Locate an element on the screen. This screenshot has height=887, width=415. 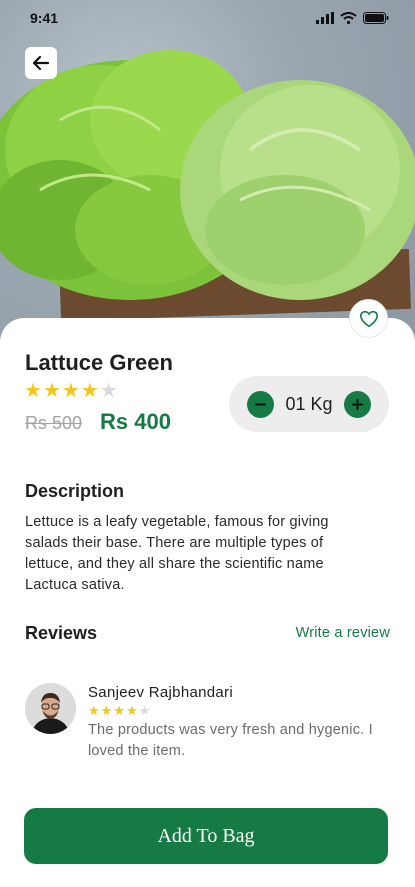
reviewer-name: Sanjeev Rajbhandari is located at coordinates (160, 692).